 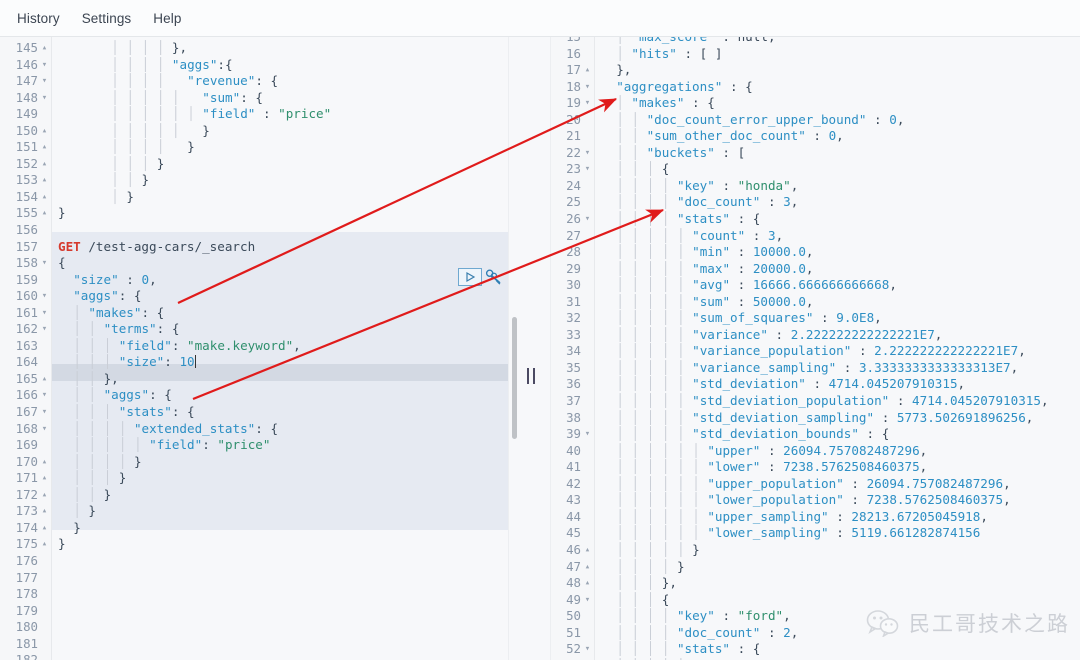 What do you see at coordinates (815, 649) in the screenshot?
I see `code-line: 52 ▾ │ │ │ │ "stats" : {` at bounding box center [815, 649].